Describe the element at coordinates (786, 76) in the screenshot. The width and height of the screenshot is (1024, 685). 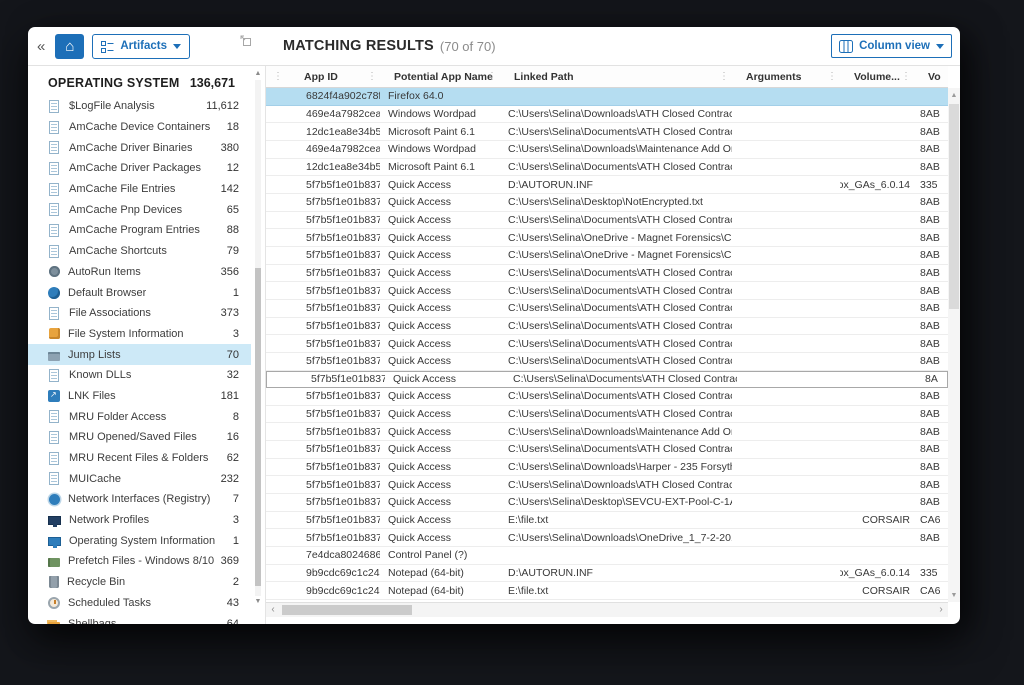
I see `column-header-arguments: Arguments ⋮` at that location.